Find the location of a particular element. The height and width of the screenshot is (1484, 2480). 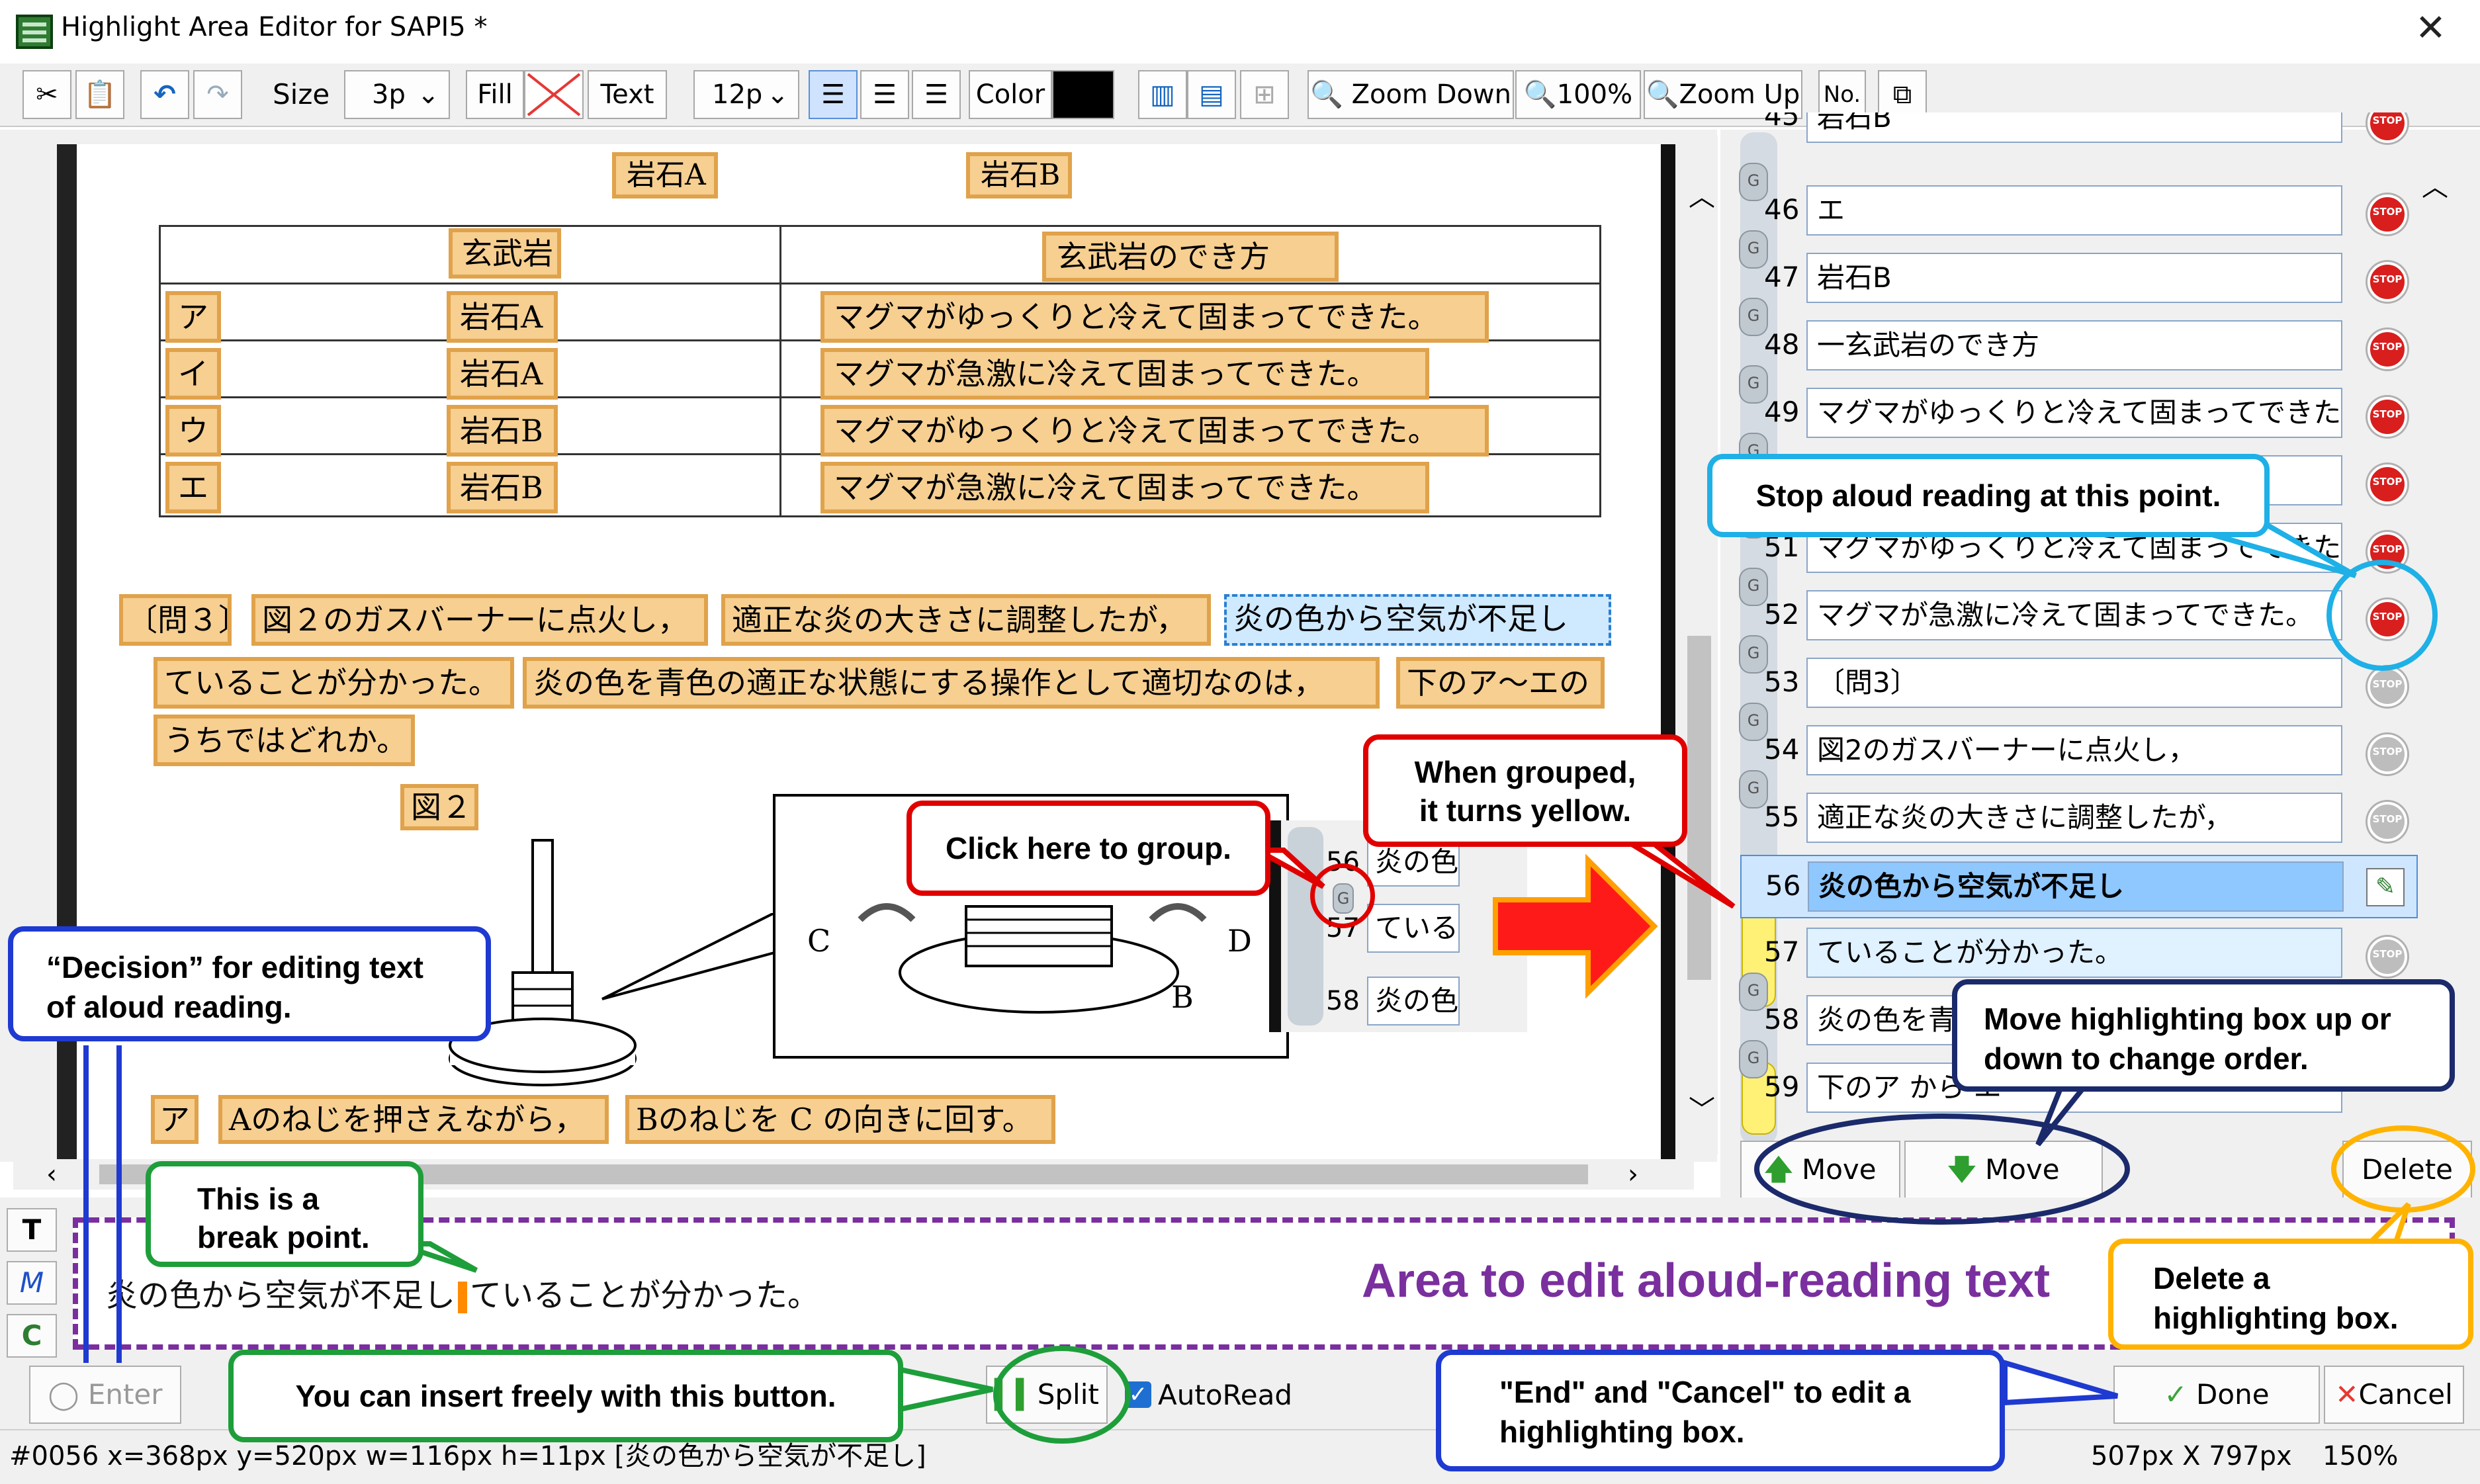

editor-area-title: Area to edit aloud-reading text is located at coordinates (1706, 1280).